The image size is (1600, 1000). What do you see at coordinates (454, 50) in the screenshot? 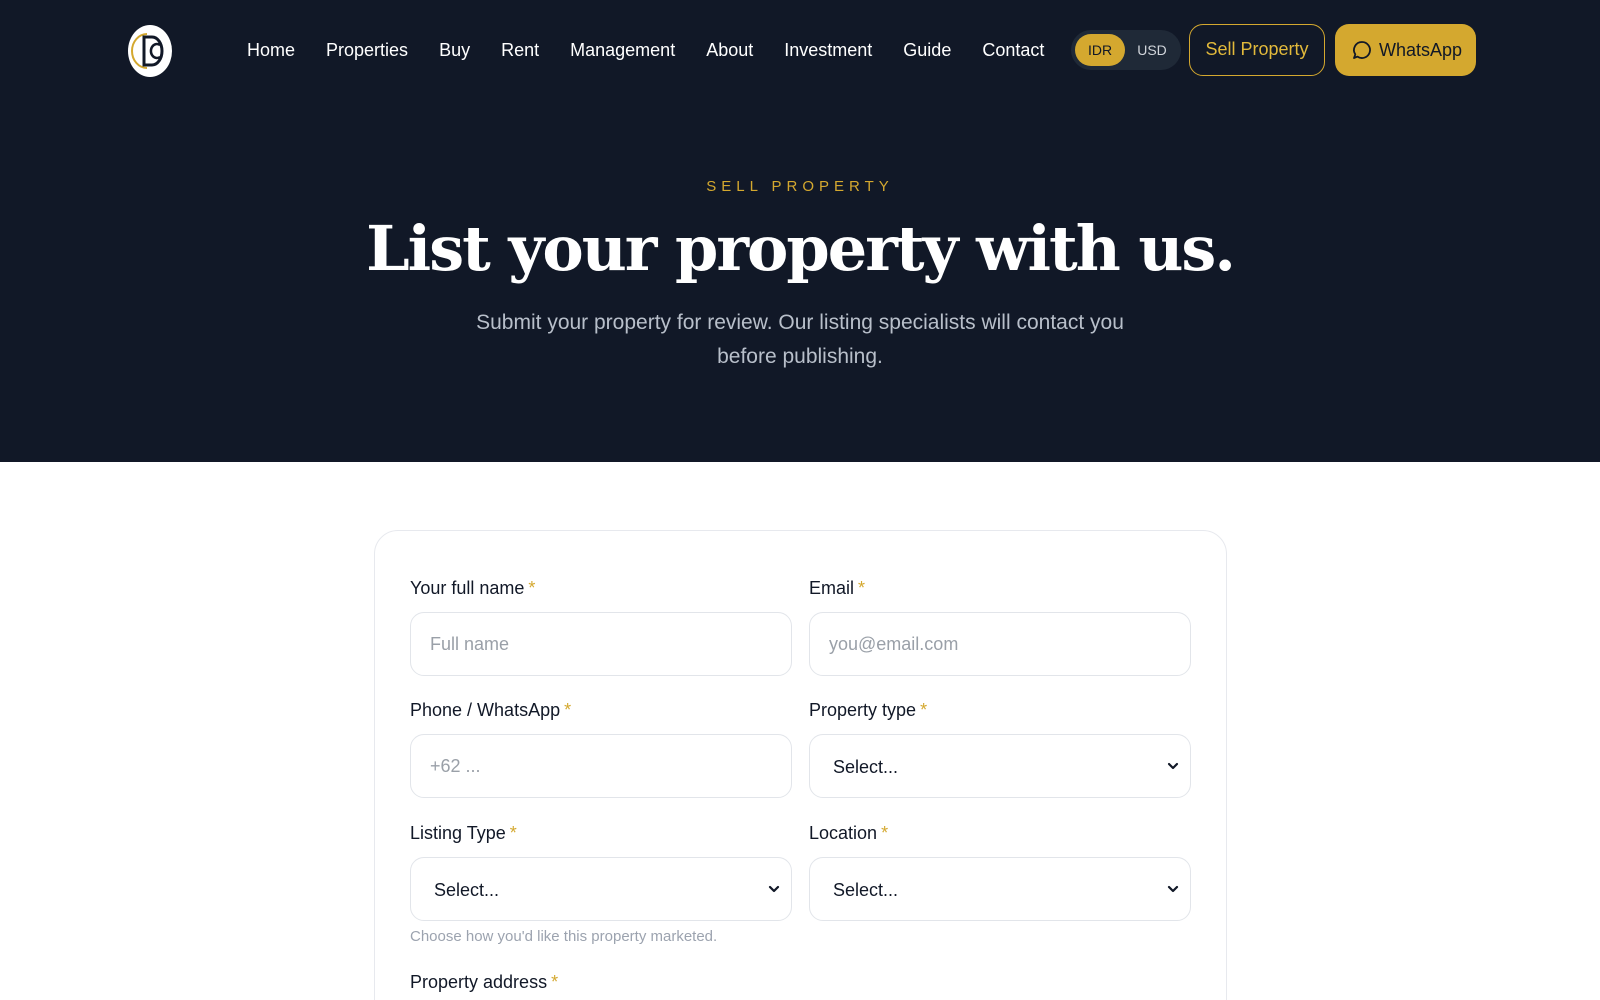
I see `nav-buy: Buy` at bounding box center [454, 50].